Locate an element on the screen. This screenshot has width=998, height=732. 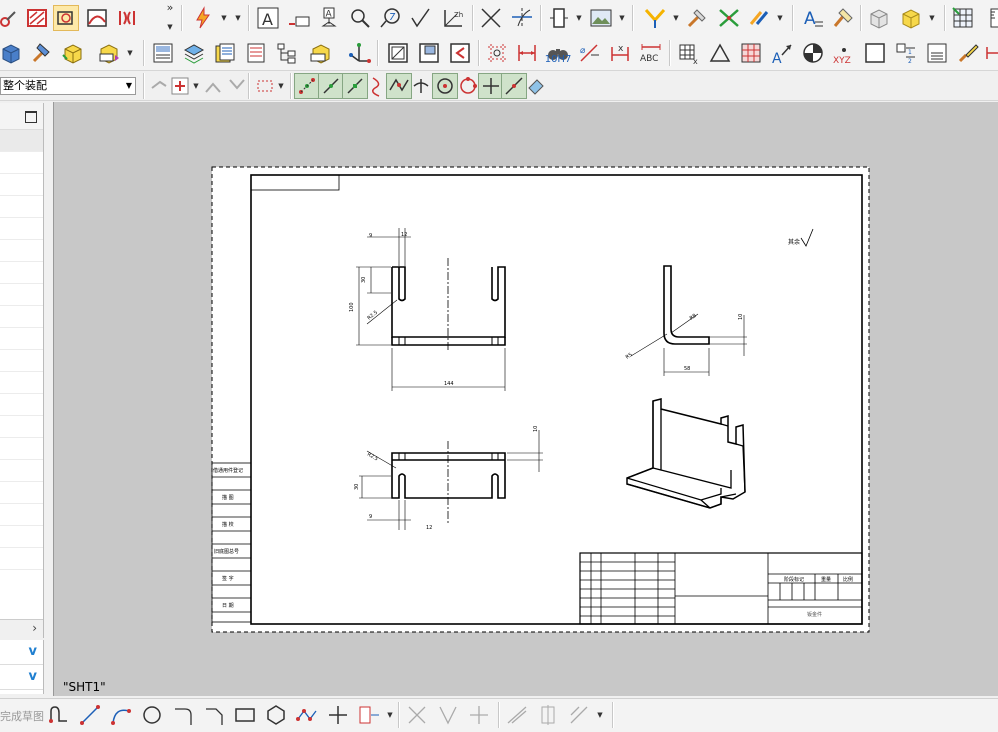
centerline-icon is located at coordinates (522, 18).